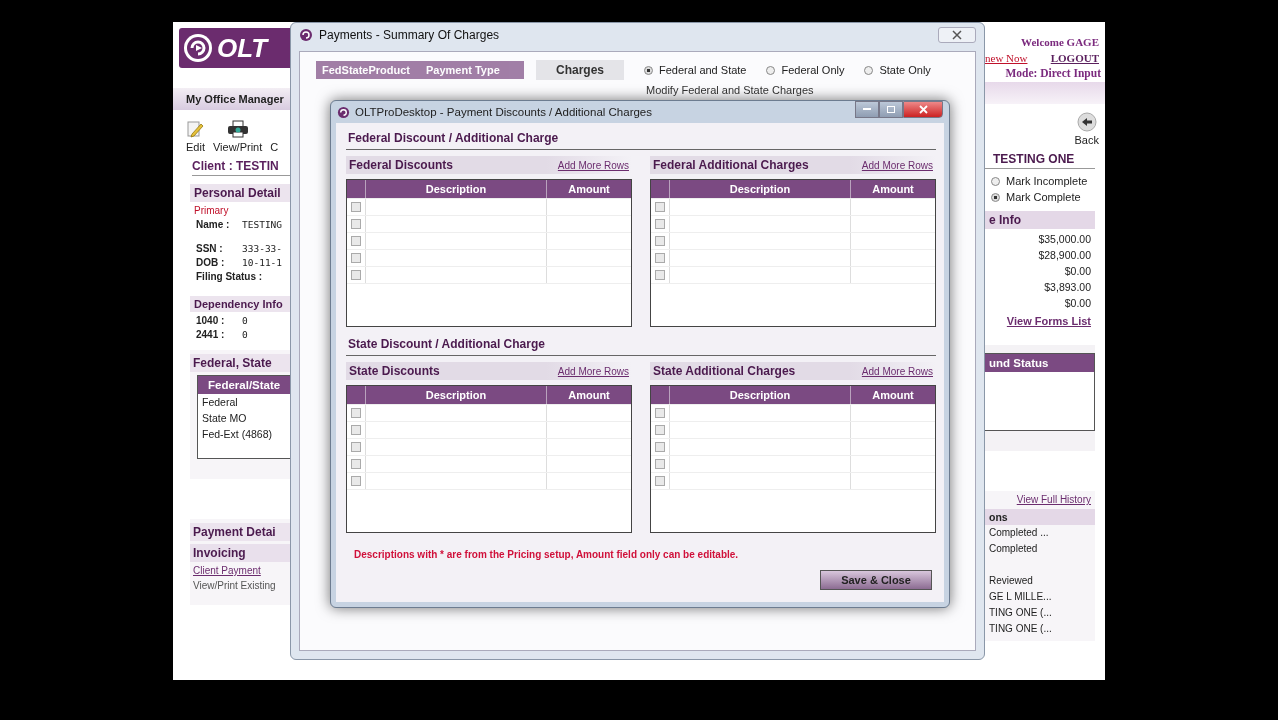 Image resolution: width=1278 pixels, height=720 pixels. What do you see at coordinates (262, 248) in the screenshot?
I see `field-value: 333-33-` at bounding box center [262, 248].